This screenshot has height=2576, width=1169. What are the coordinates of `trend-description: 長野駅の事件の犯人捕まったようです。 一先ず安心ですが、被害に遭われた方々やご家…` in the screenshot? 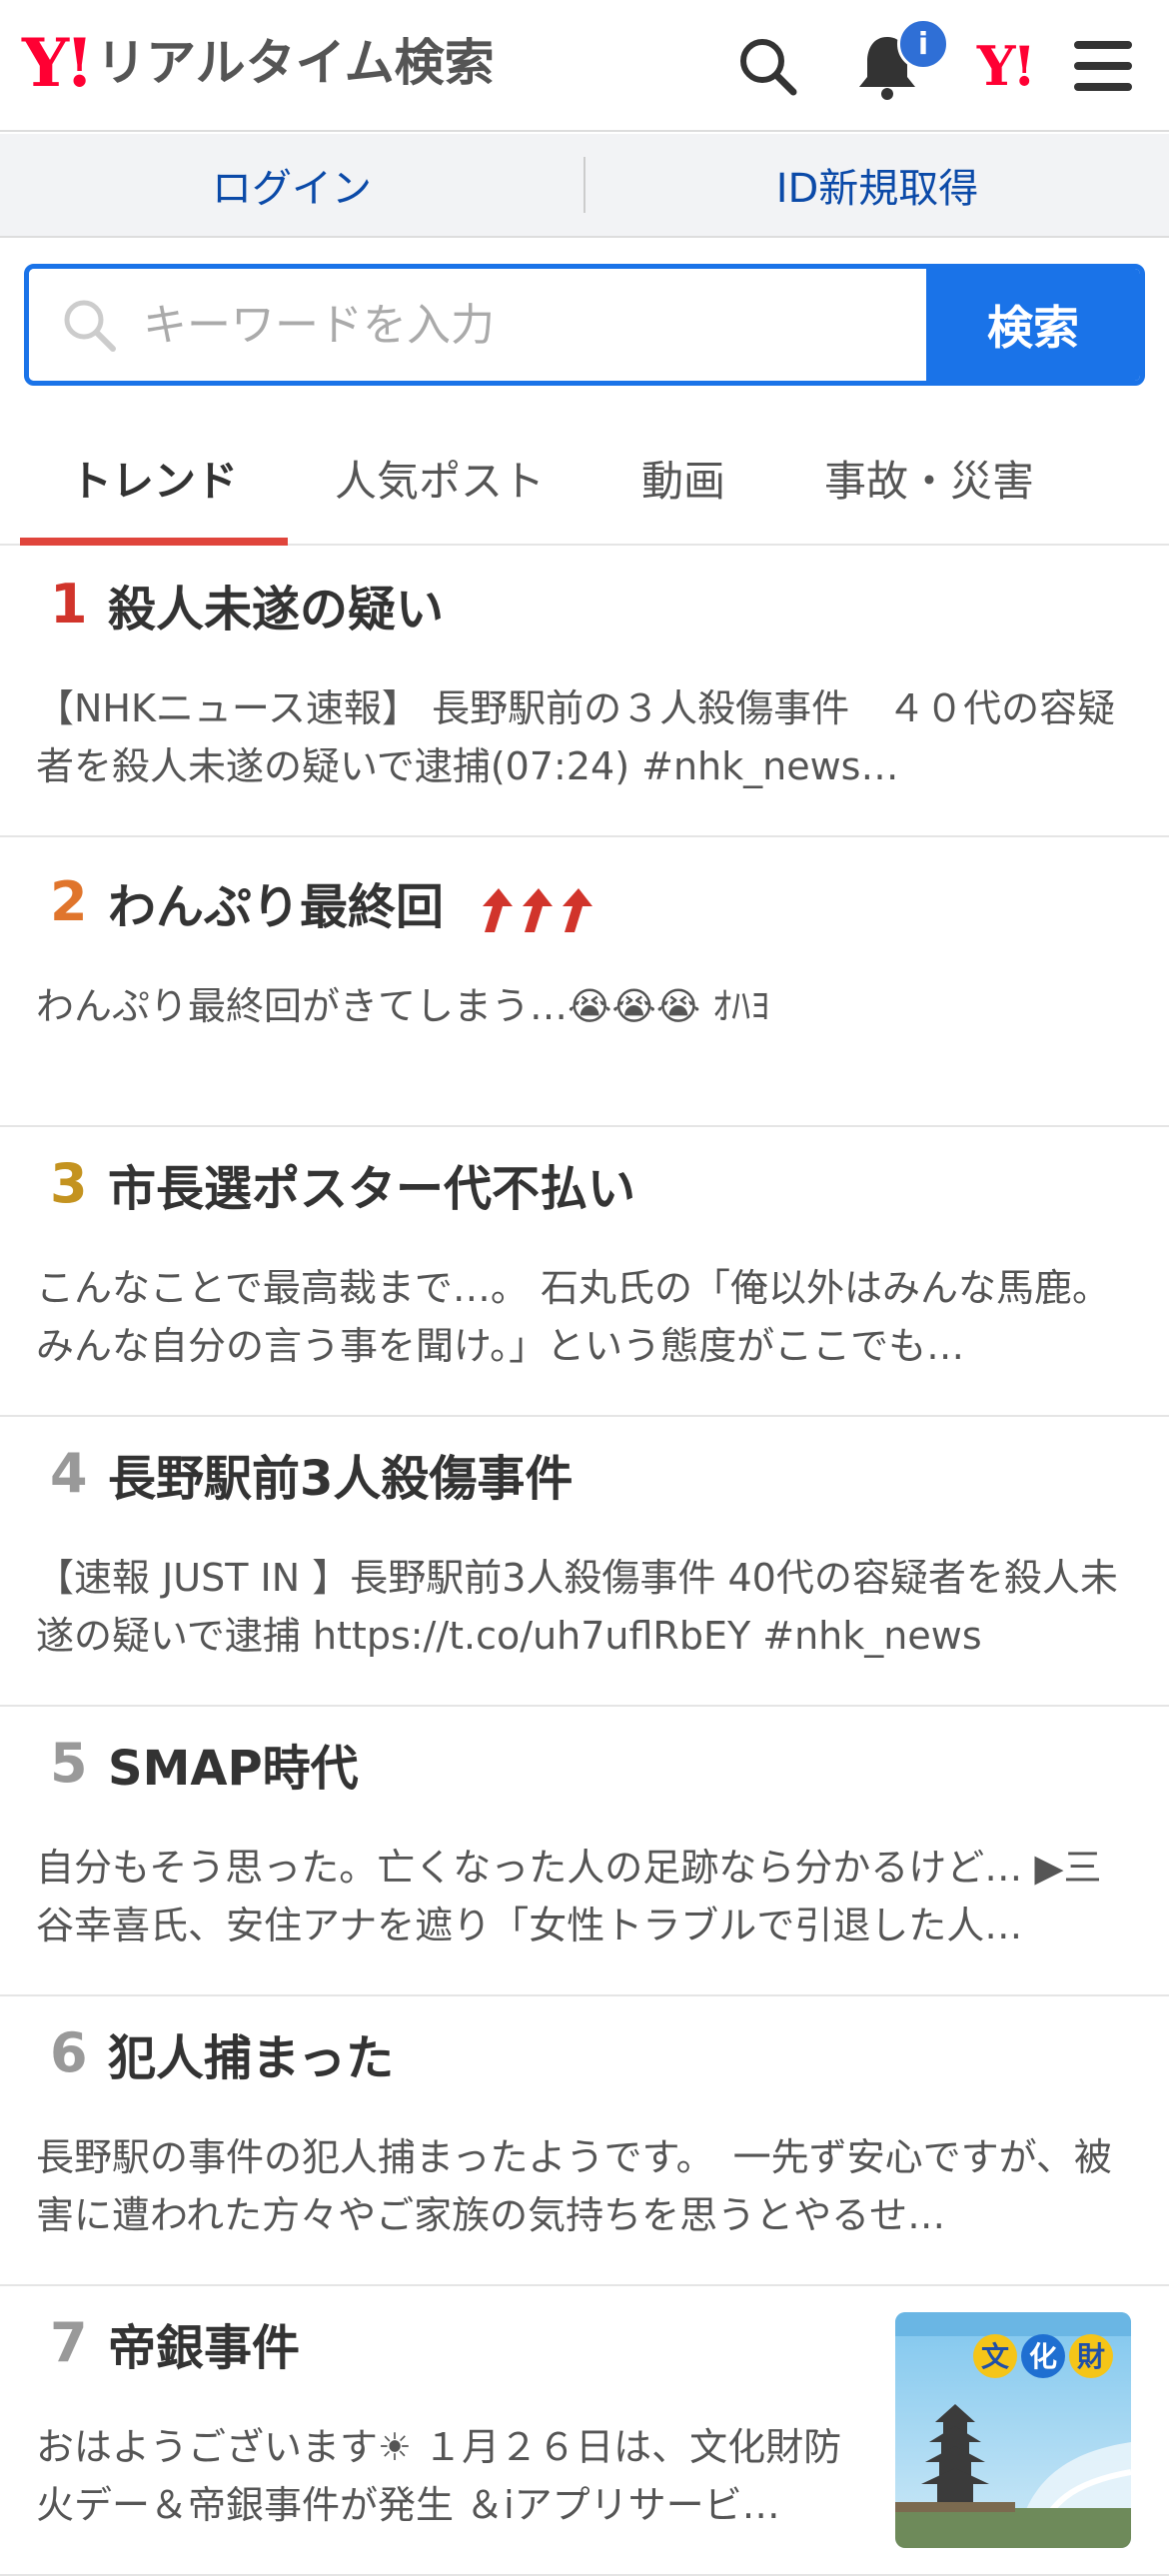 It's located at (574, 2186).